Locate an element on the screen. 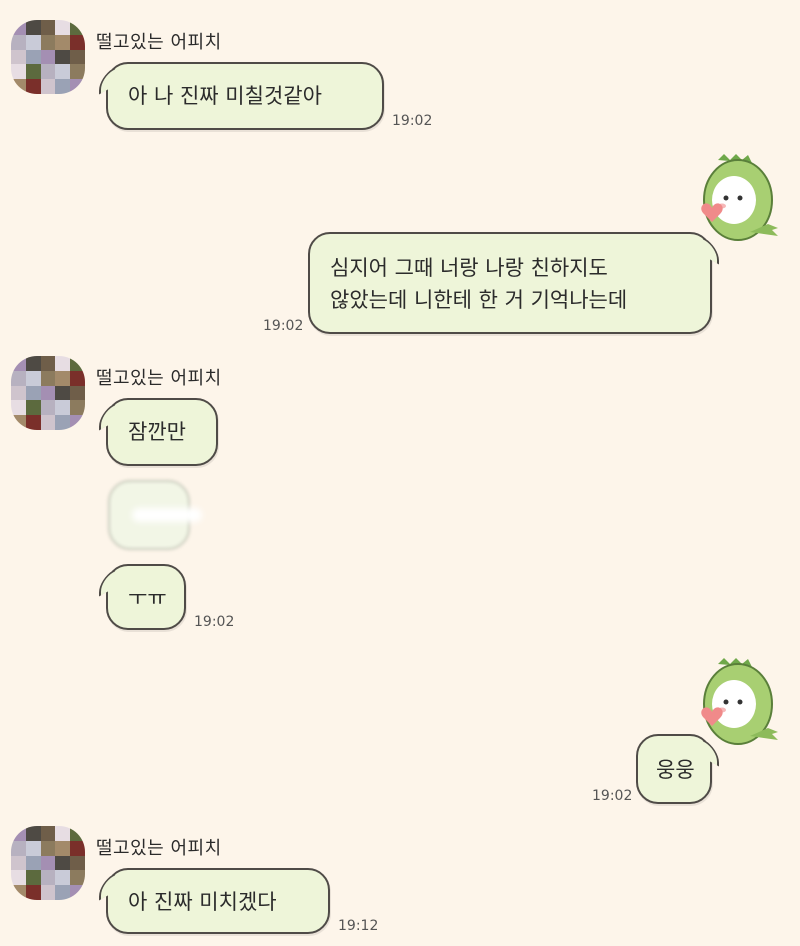 The height and width of the screenshot is (946, 800). message-text: ㅜㅠ is located at coordinates (147, 598).